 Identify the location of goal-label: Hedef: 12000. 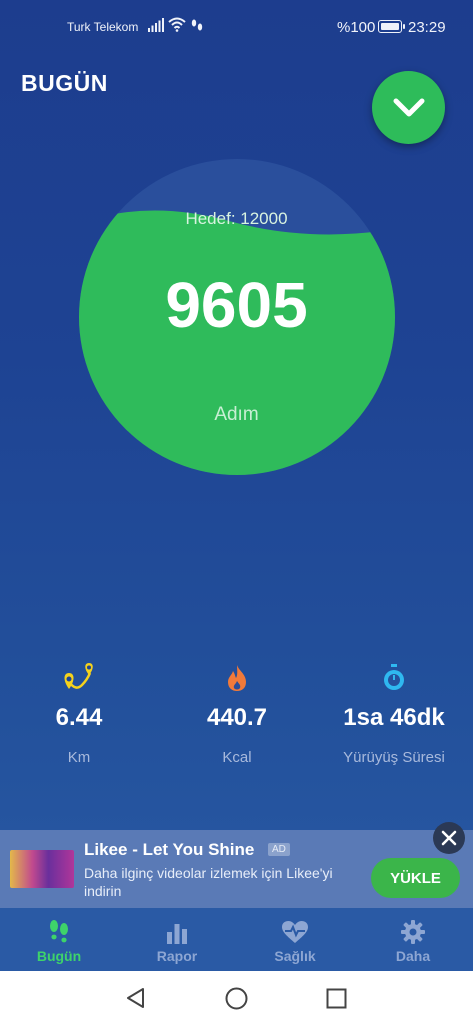
(236, 218).